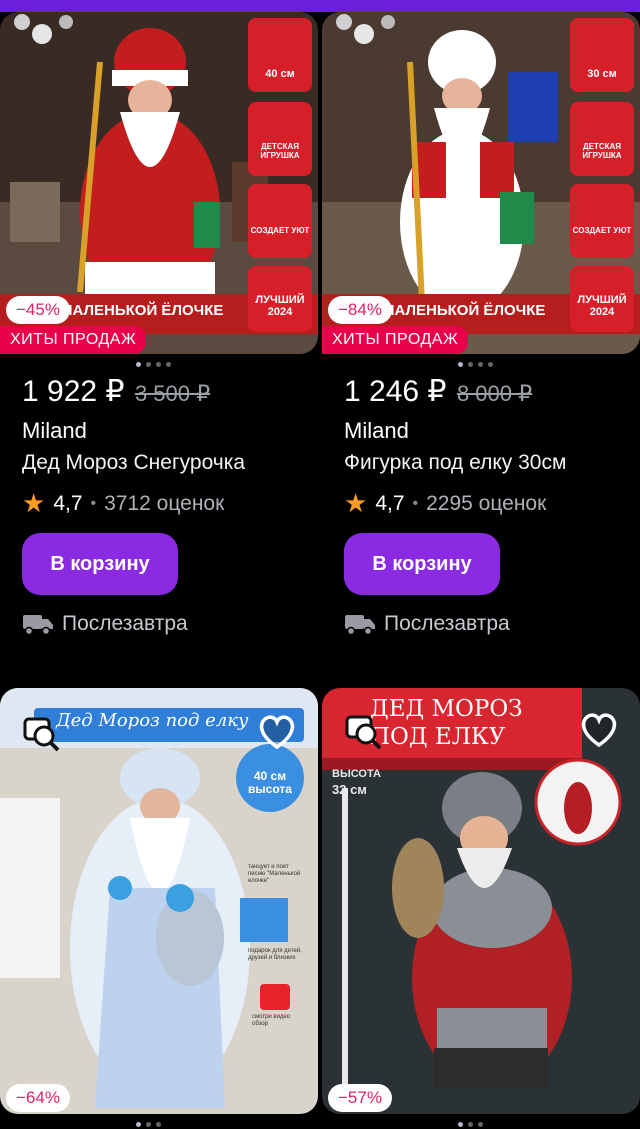 The height and width of the screenshot is (1129, 640). What do you see at coordinates (360, 1098) in the screenshot?
I see `discount-badge: −57%` at bounding box center [360, 1098].